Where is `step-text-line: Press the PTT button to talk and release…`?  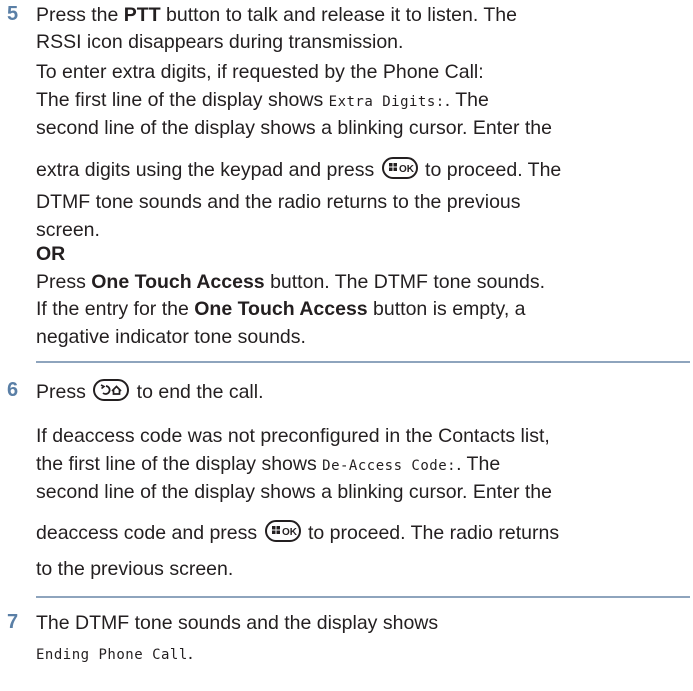
step-text-line: Press the PTT button to talk and release… is located at coordinates (276, 15).